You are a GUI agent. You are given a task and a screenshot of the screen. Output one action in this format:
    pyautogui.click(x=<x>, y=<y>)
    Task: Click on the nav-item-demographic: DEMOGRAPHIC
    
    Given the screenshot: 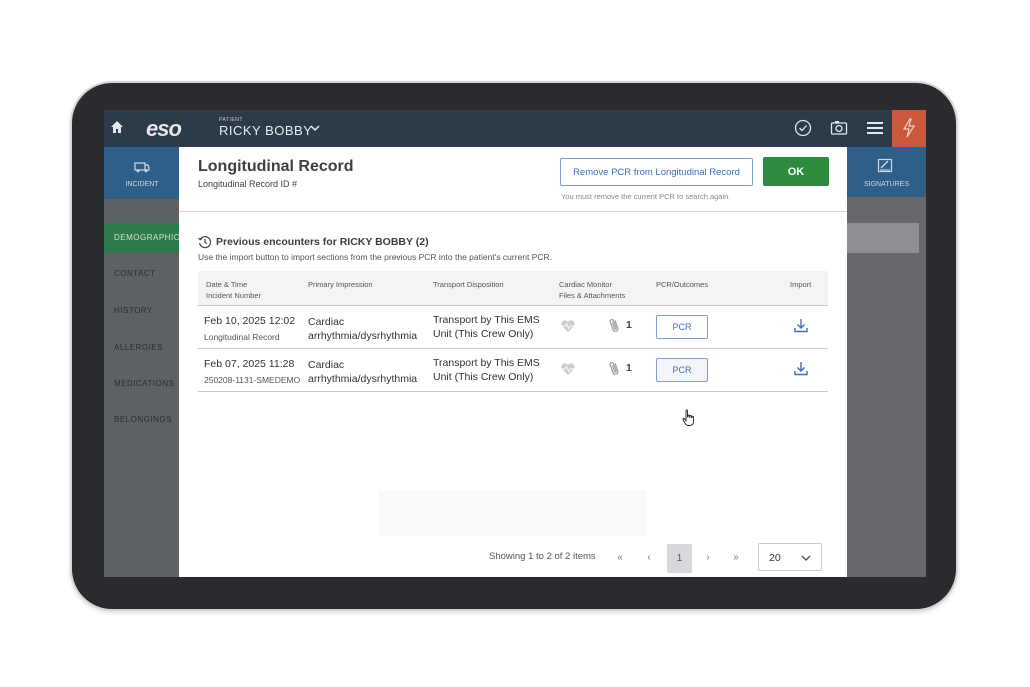 What is the action you would take?
    pyautogui.click(x=142, y=238)
    